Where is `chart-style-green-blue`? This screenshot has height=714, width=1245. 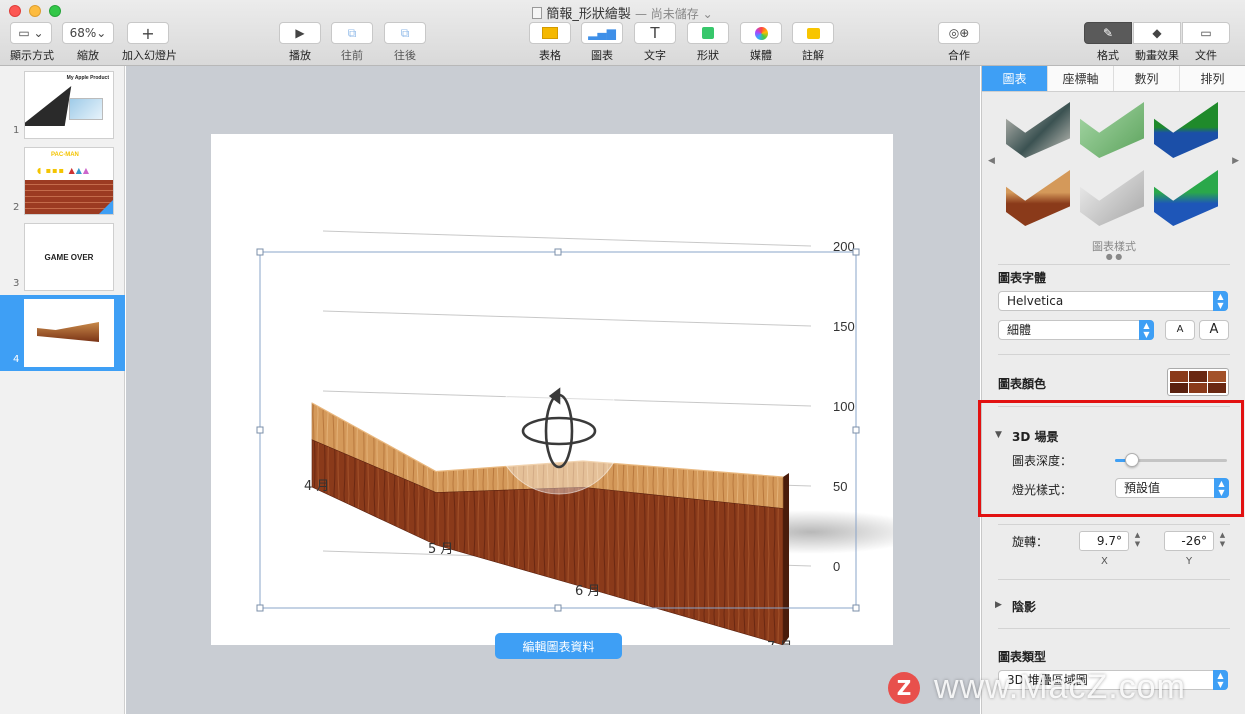
chart-style-green-blue is located at coordinates (1186, 130).